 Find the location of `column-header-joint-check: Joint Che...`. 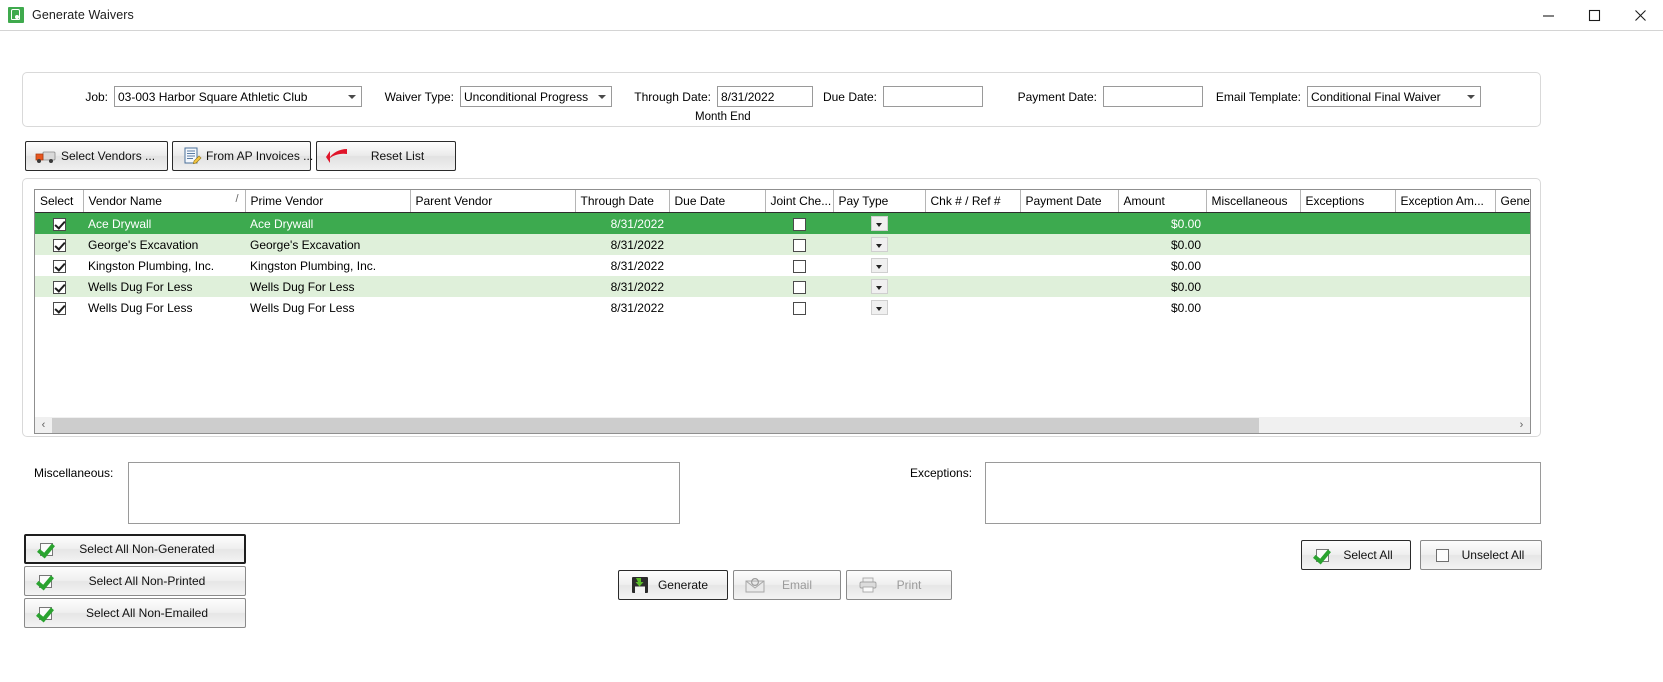

column-header-joint-check: Joint Che... is located at coordinates (799, 201).